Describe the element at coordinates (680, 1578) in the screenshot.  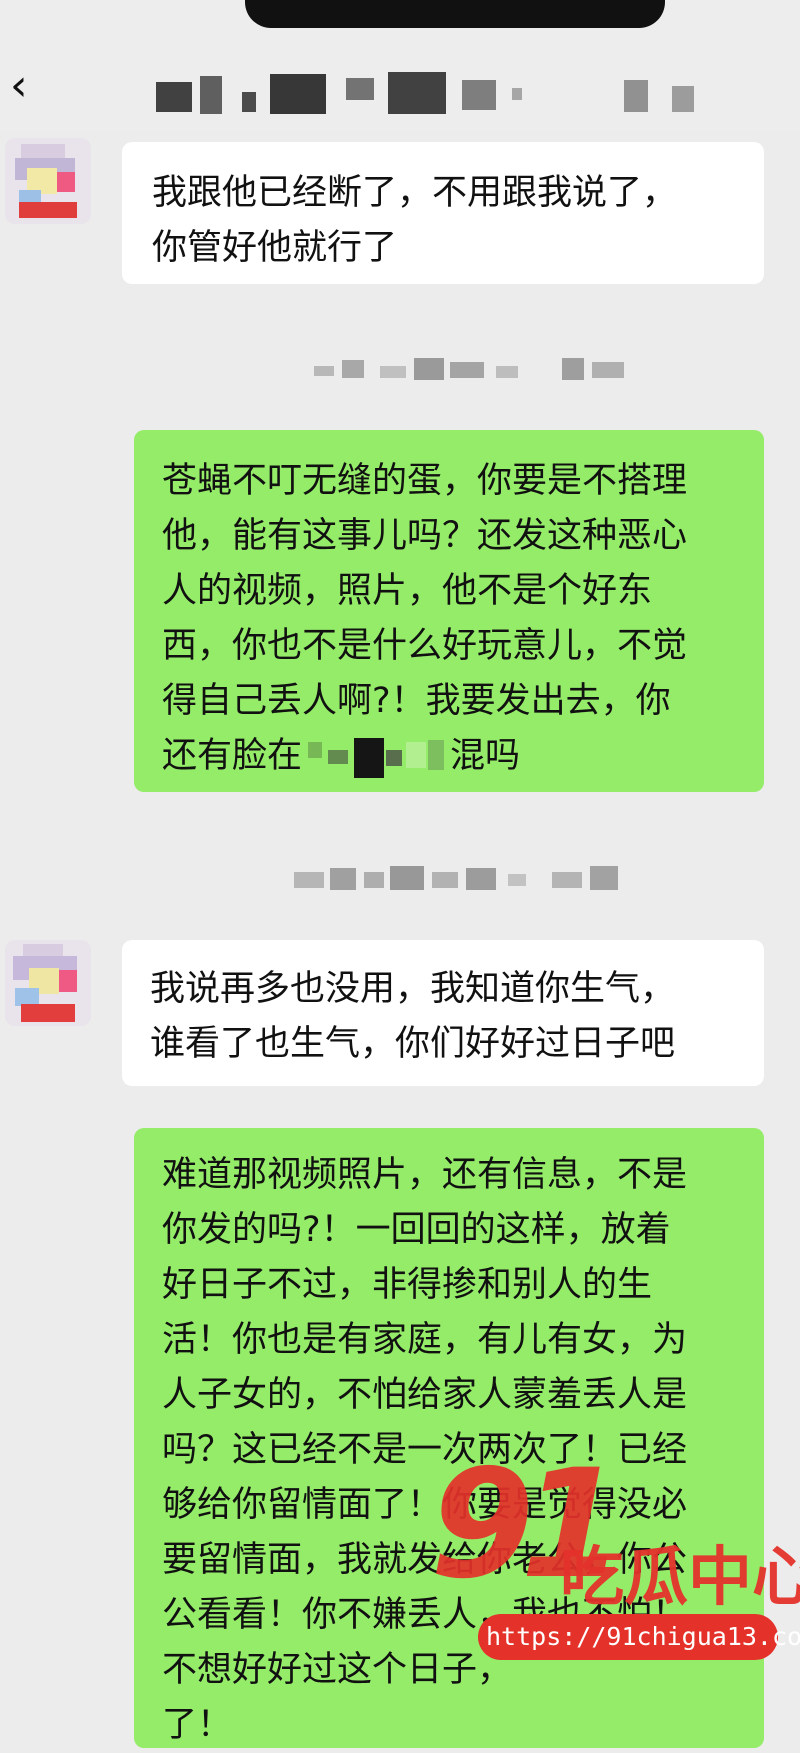
I see `watermark-site-name: 吃瓜中心` at that location.